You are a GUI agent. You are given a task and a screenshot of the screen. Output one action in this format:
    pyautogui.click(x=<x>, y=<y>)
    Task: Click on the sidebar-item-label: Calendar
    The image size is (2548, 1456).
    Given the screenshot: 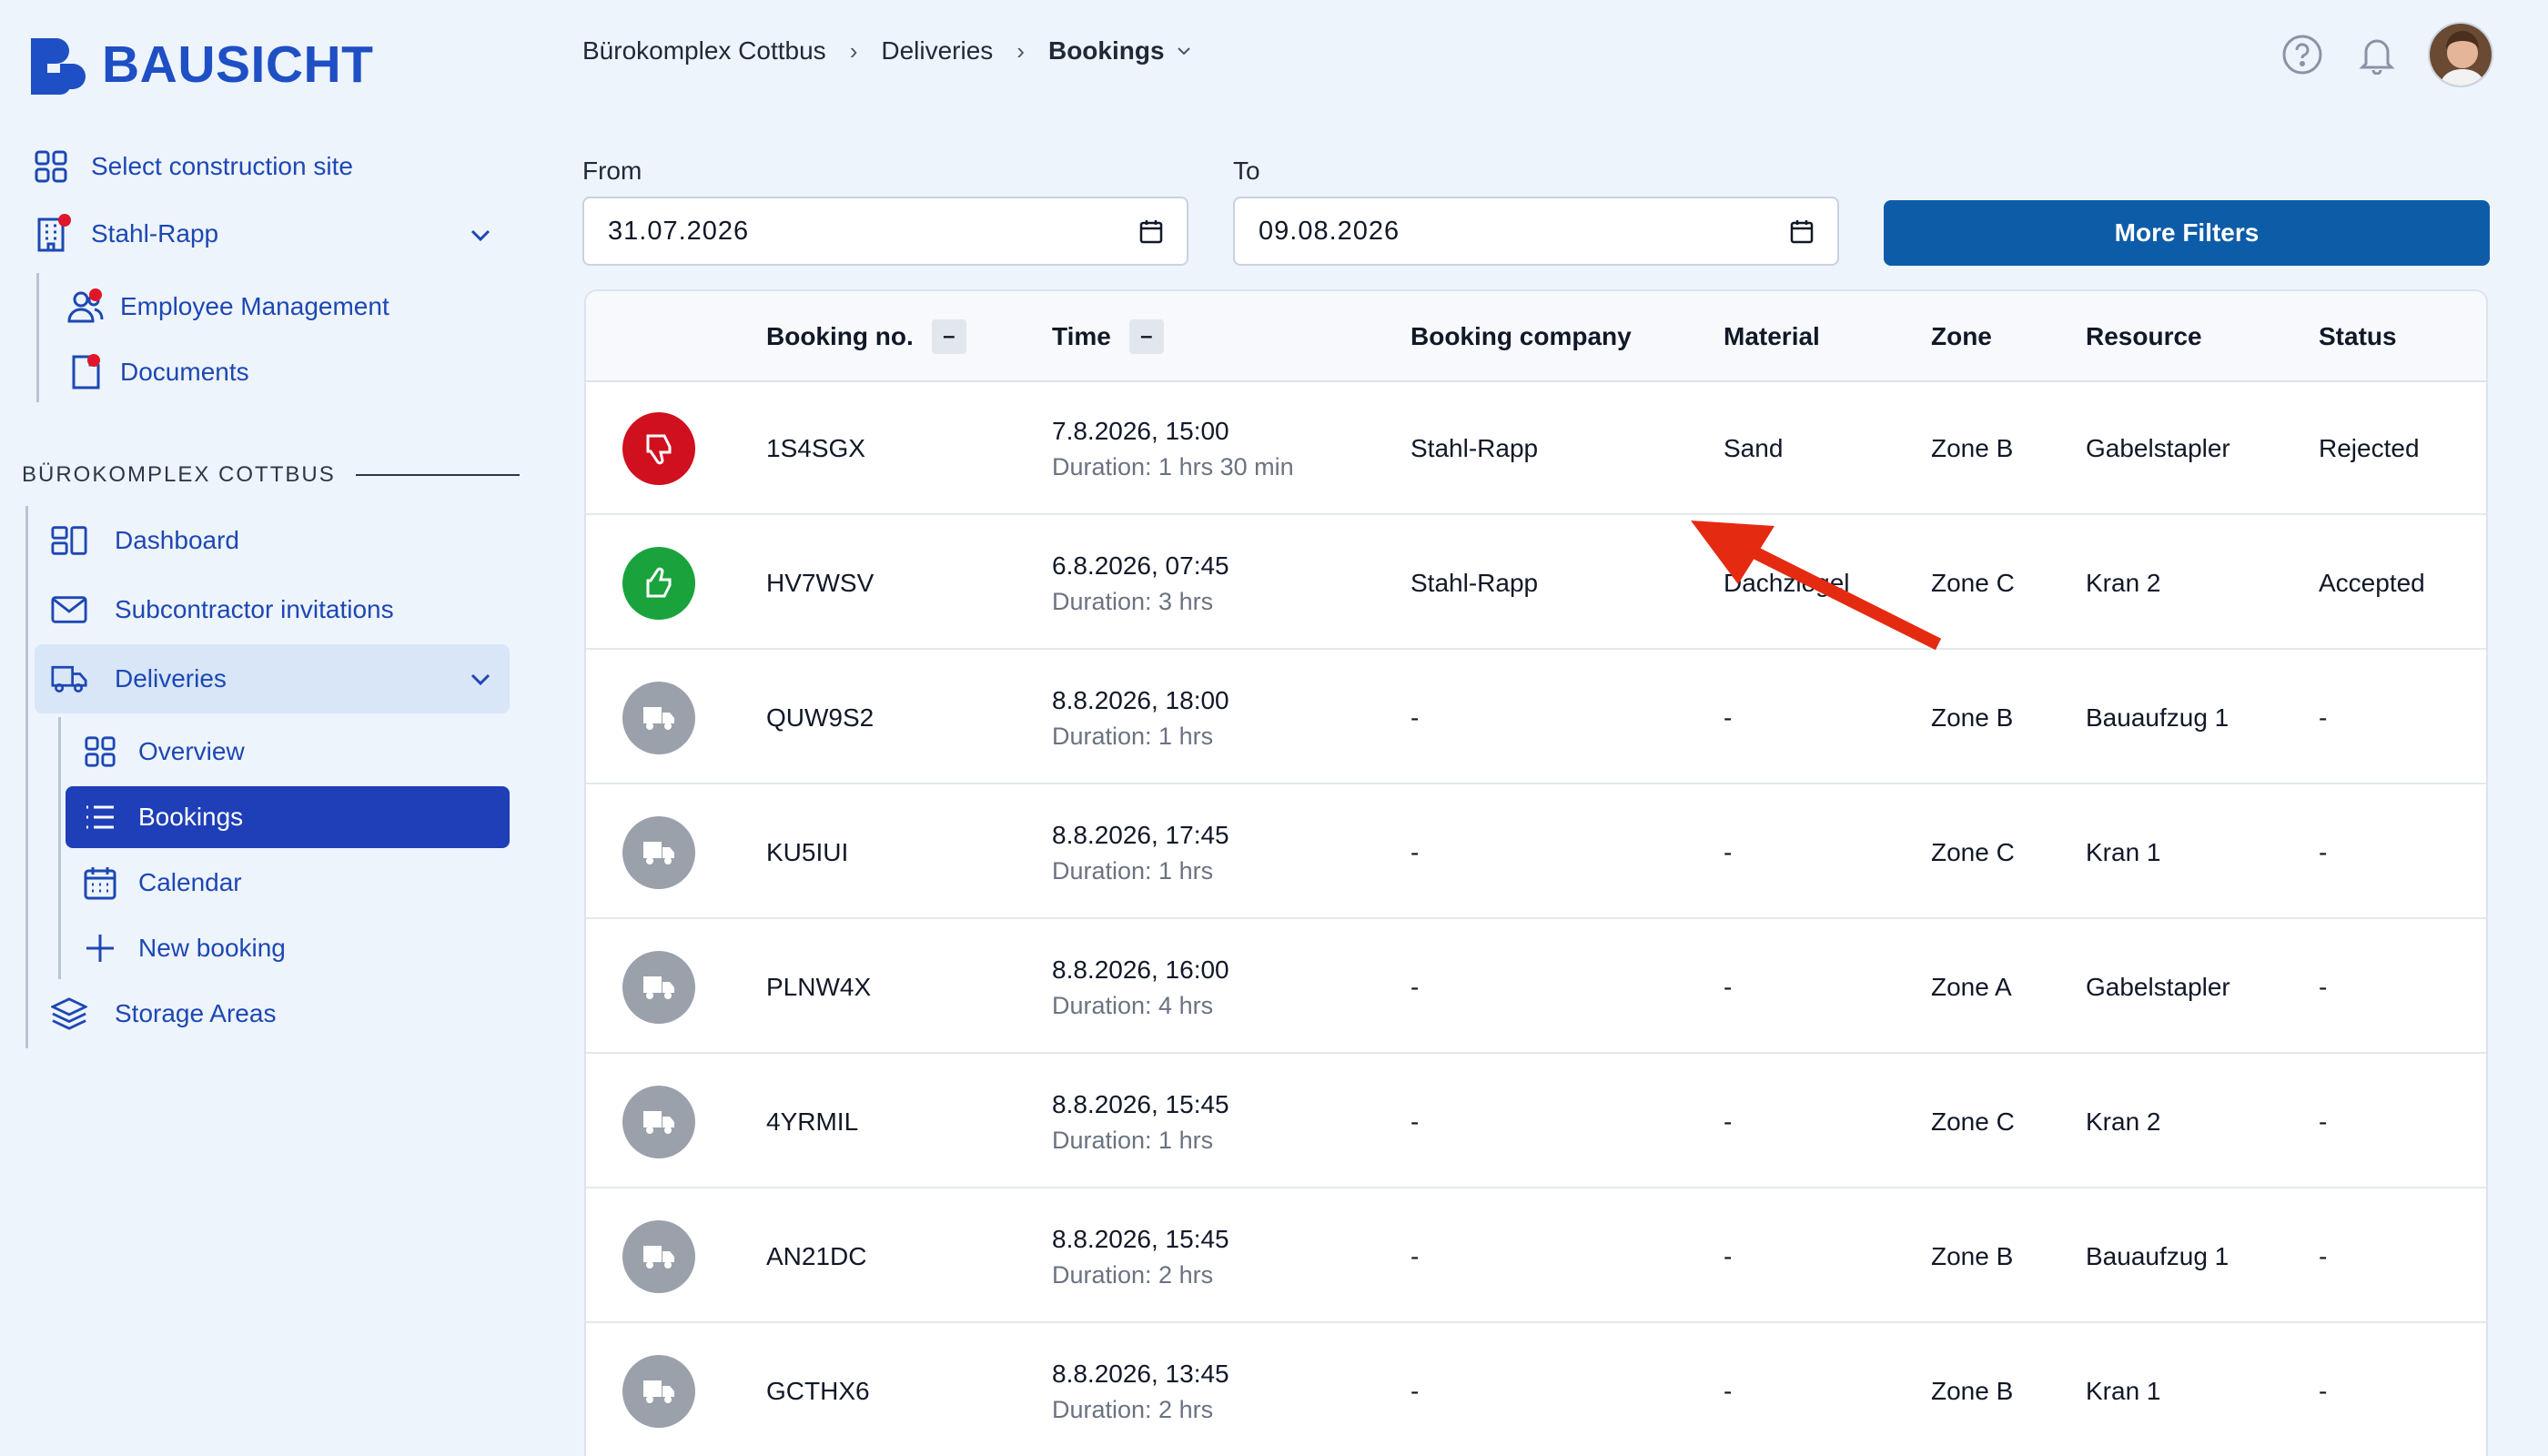 What is the action you would take?
    pyautogui.click(x=190, y=882)
    